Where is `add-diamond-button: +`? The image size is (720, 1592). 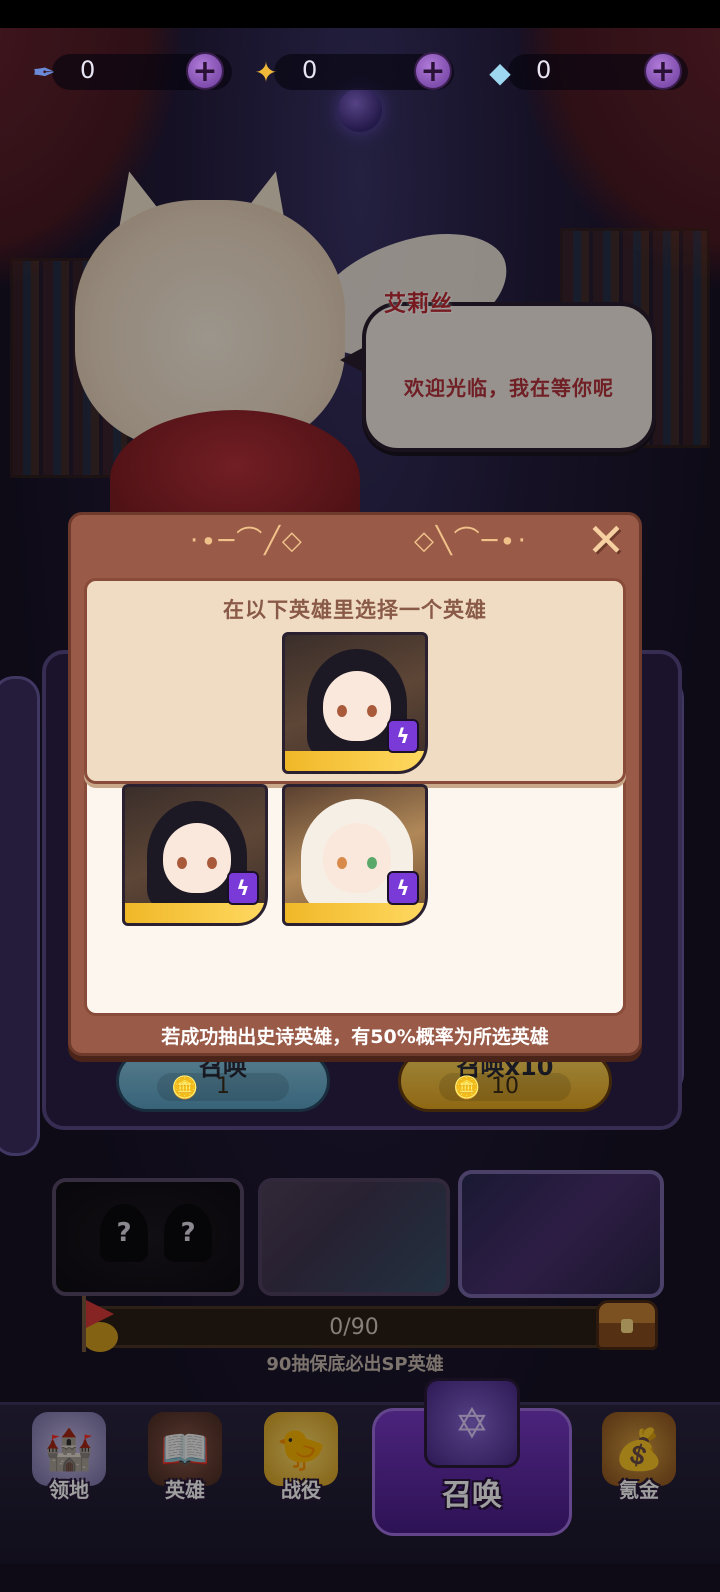
add-diamond-button: + is located at coordinates (663, 71).